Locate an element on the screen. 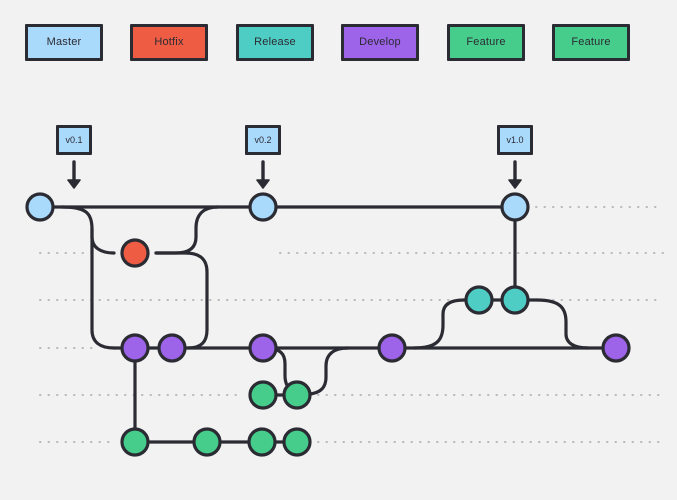  arrow-down-icon-v0.2 is located at coordinates (263, 174).